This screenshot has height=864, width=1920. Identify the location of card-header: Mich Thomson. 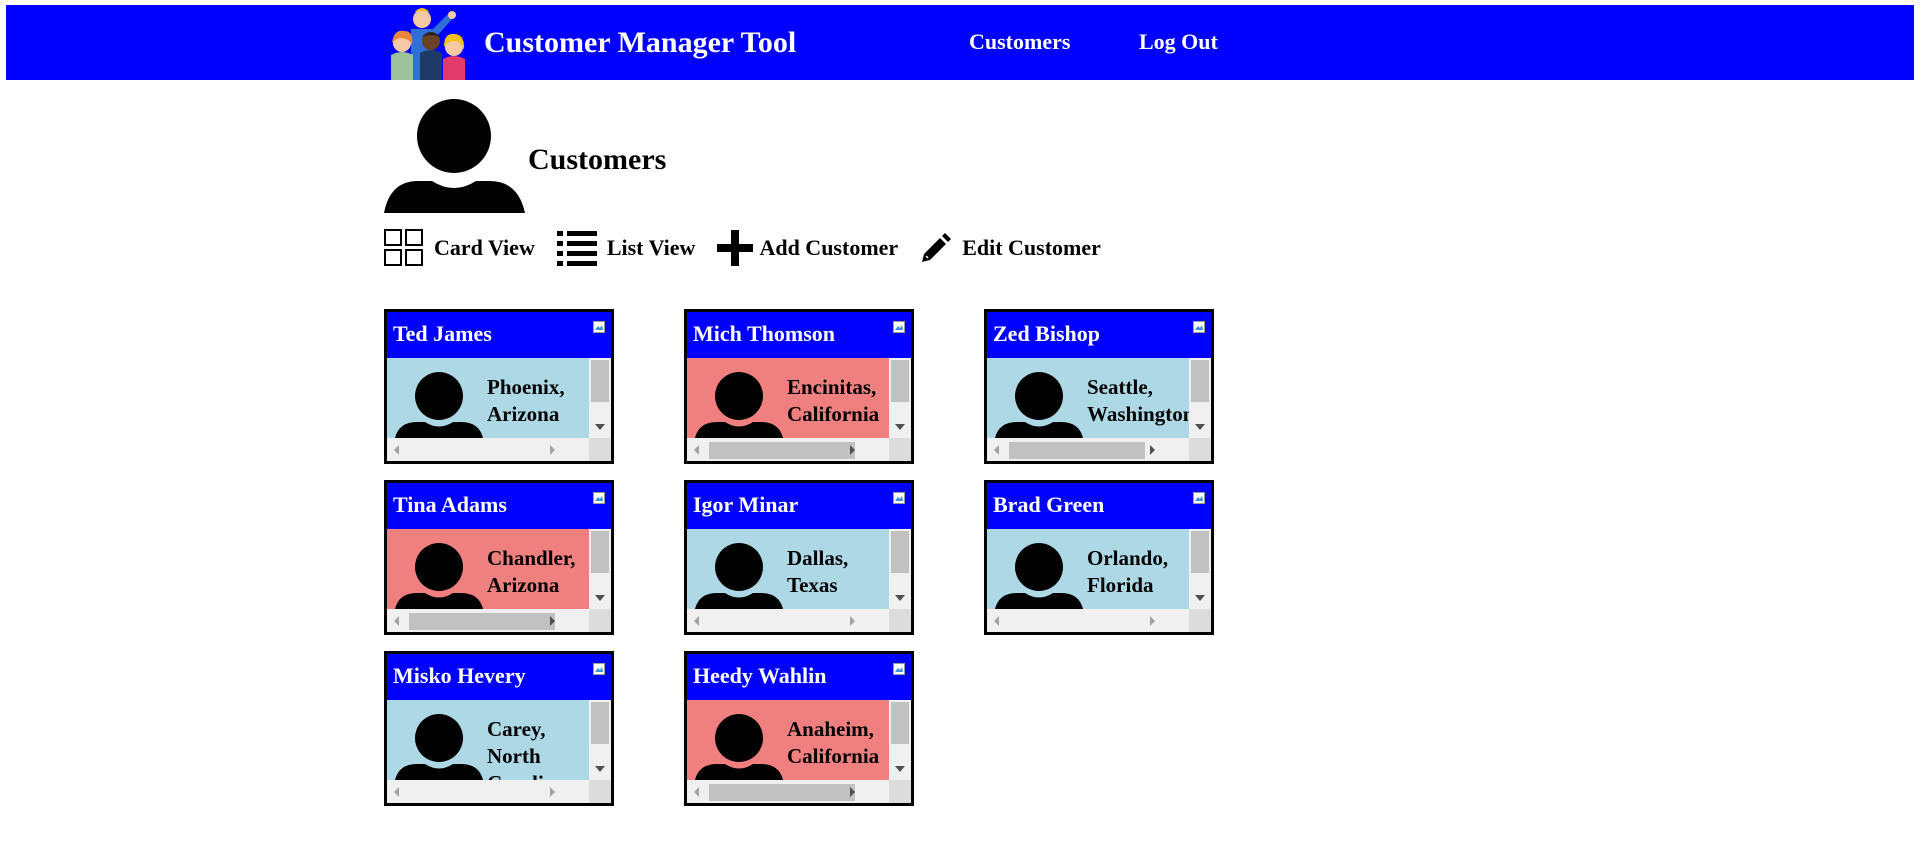
(799, 335).